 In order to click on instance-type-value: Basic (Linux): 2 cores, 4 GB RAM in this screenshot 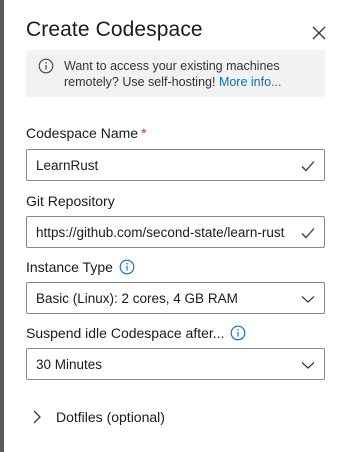, I will do `click(137, 298)`.